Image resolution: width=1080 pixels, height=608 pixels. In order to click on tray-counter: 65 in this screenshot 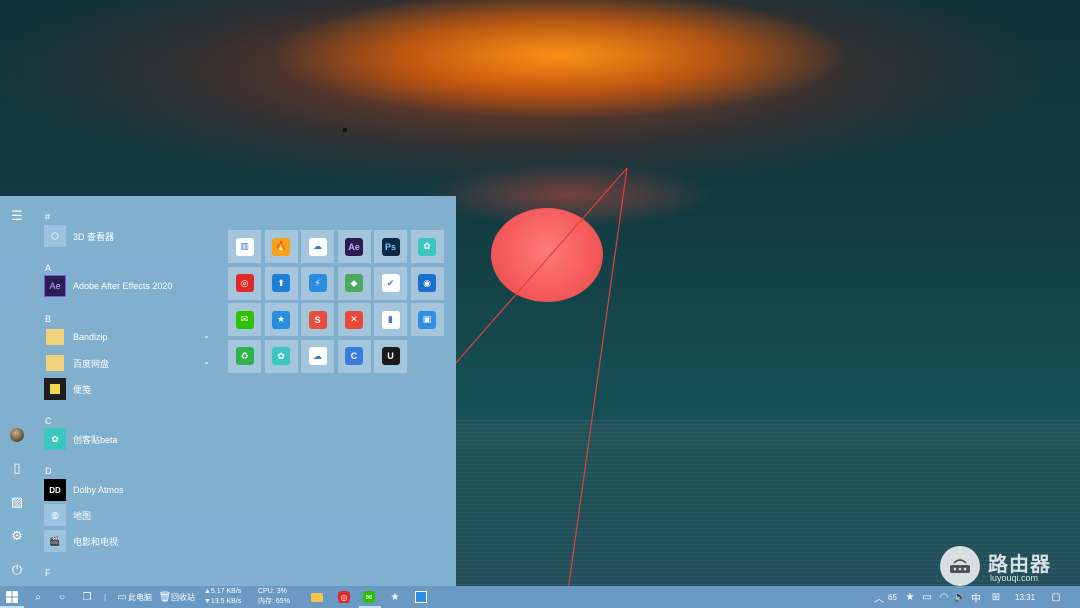, I will do `click(892, 597)`.